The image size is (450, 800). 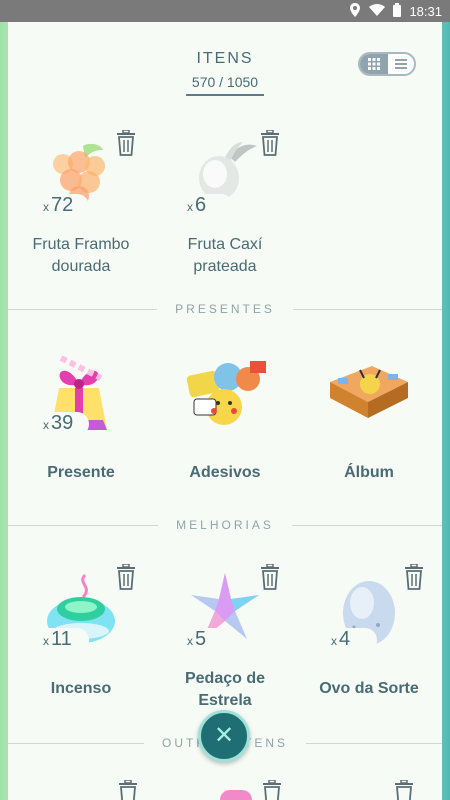 I want to click on item-name: Presente, so click(x=81, y=472).